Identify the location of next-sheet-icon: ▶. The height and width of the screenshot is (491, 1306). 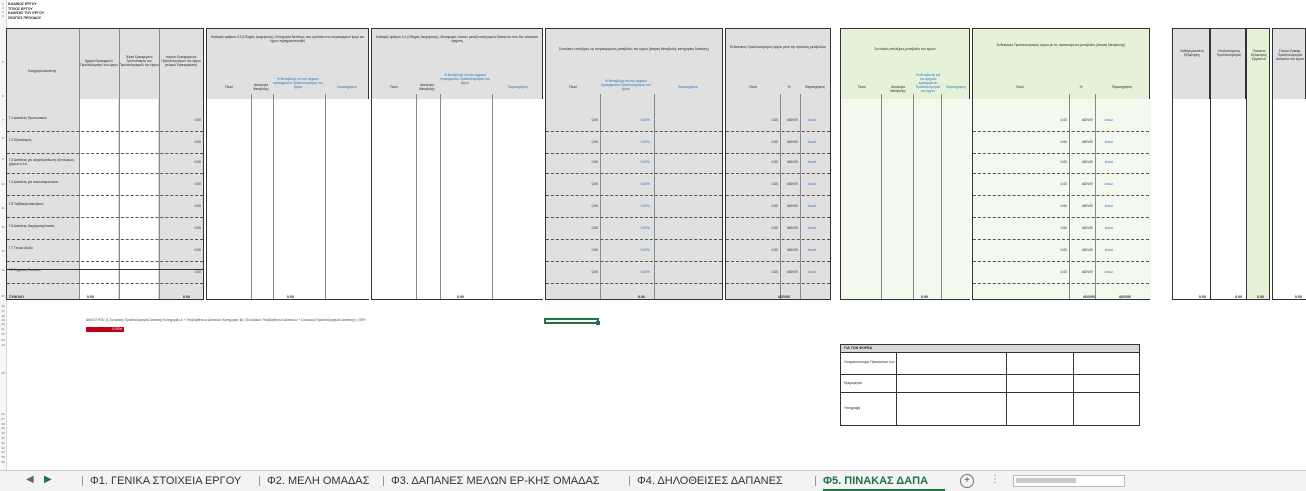
(48, 479).